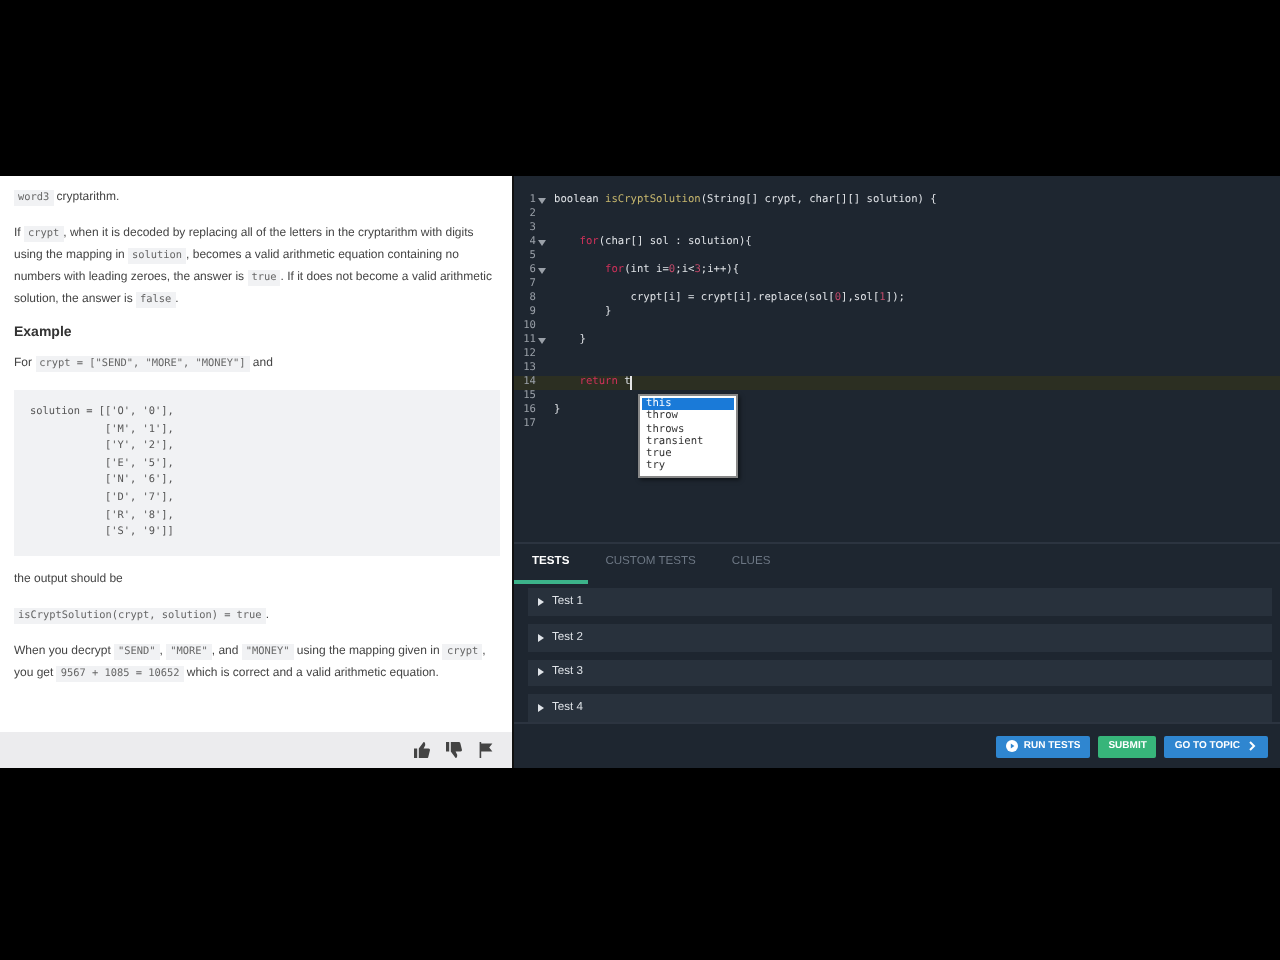  Describe the element at coordinates (1011, 746) in the screenshot. I see `play-icon` at that location.